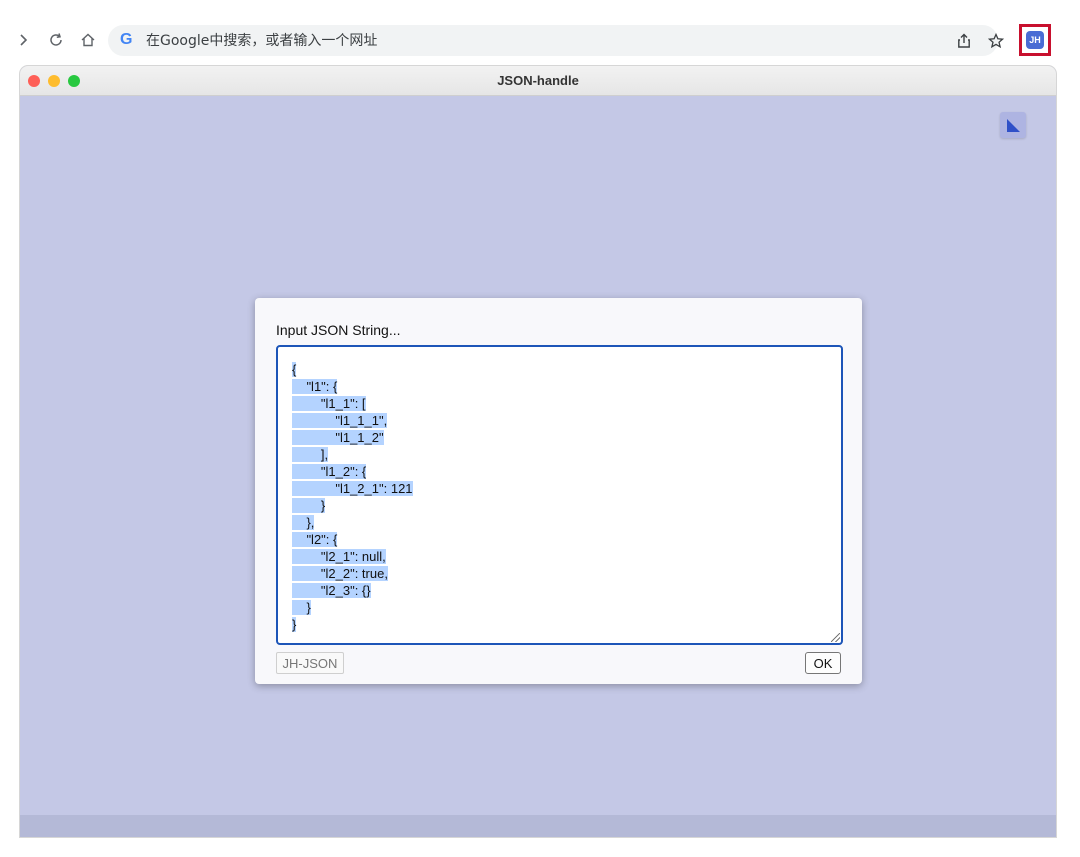 The image size is (1080, 857). I want to click on omnibox: G, so click(553, 40).